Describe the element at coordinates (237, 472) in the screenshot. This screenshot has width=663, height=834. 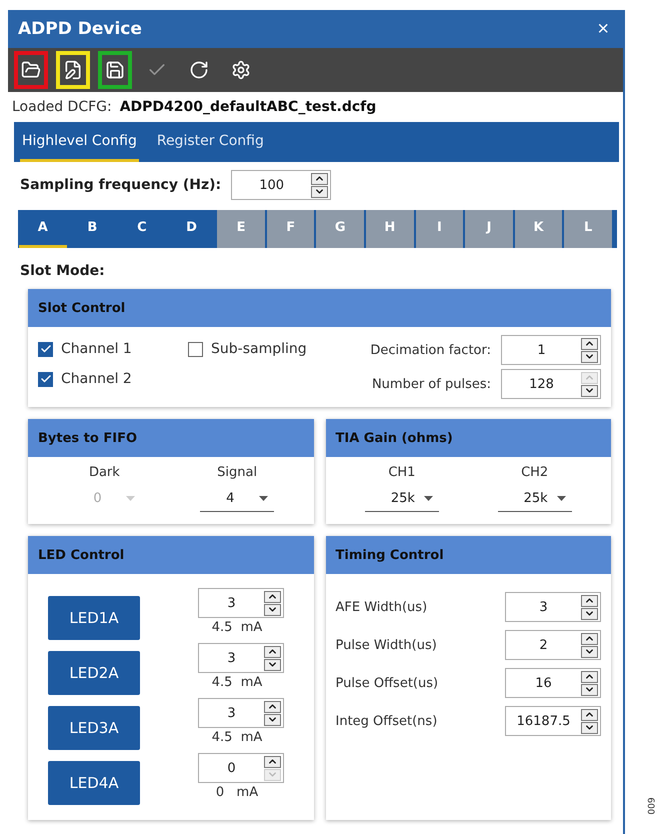
I see `select-label: Signal` at that location.